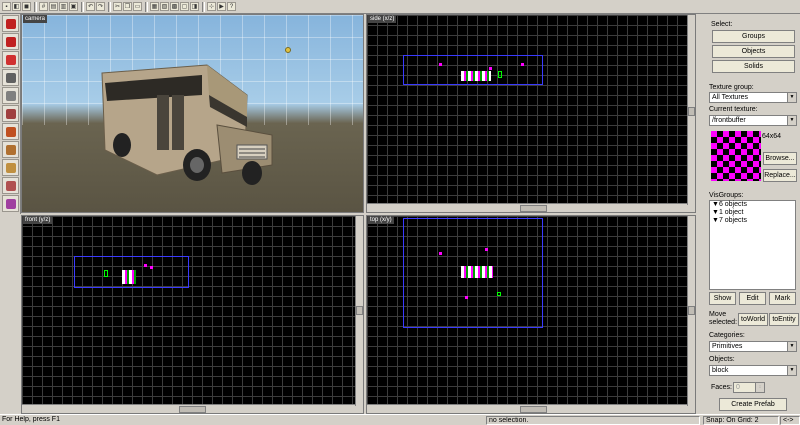  What do you see at coordinates (753, 346) in the screenshot?
I see `categories-select: Primitives ▼` at bounding box center [753, 346].